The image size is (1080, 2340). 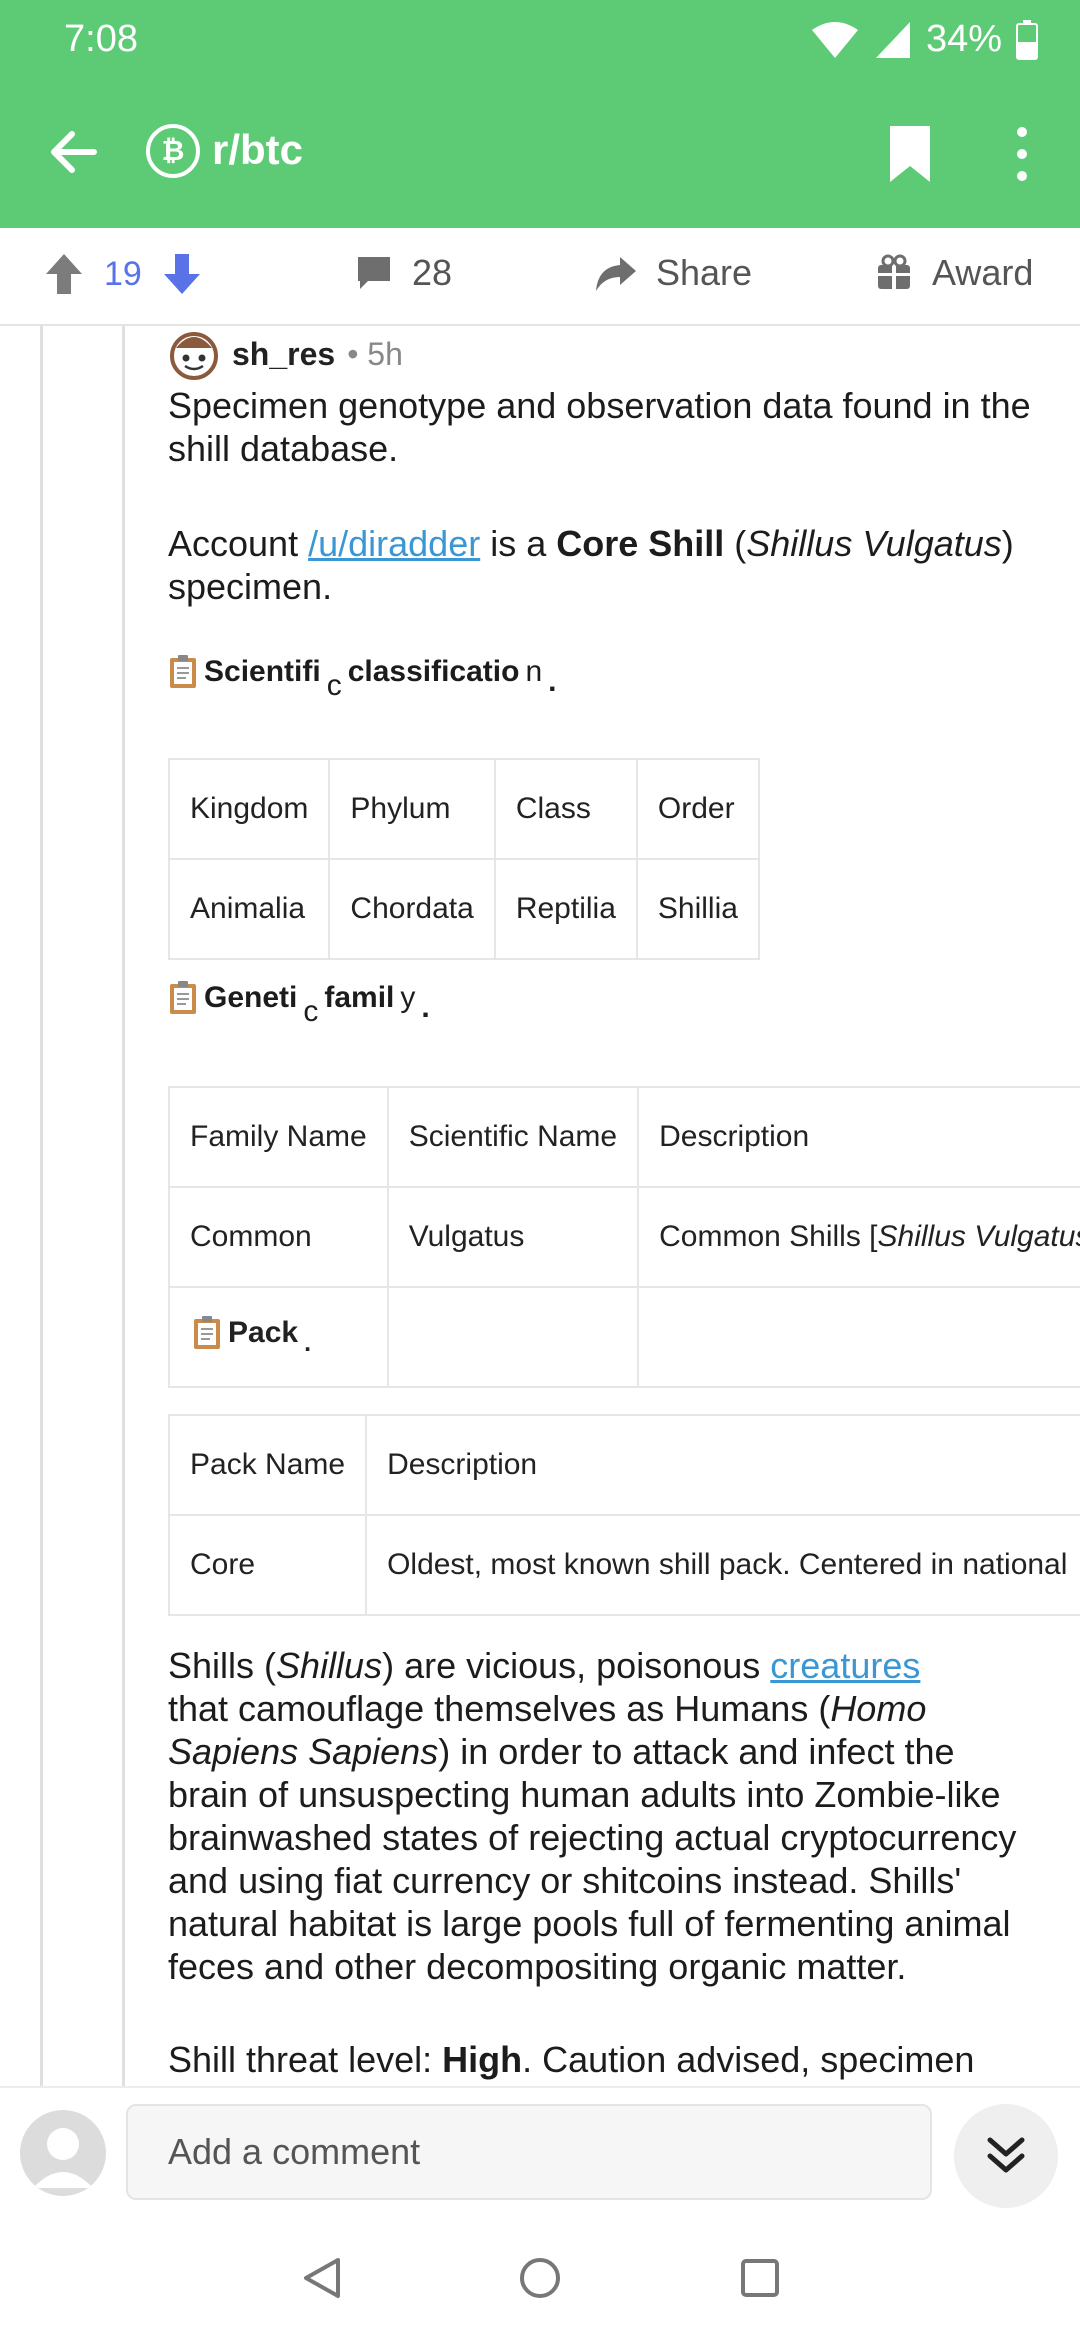 I want to click on table-cell: Kingdom, so click(x=249, y=809).